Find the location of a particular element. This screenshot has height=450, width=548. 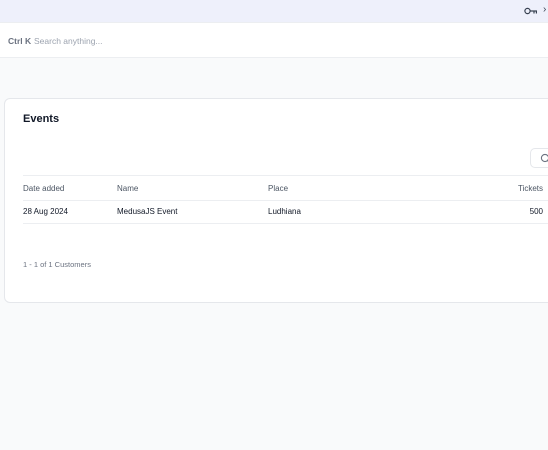

table-search-button is located at coordinates (539, 158).